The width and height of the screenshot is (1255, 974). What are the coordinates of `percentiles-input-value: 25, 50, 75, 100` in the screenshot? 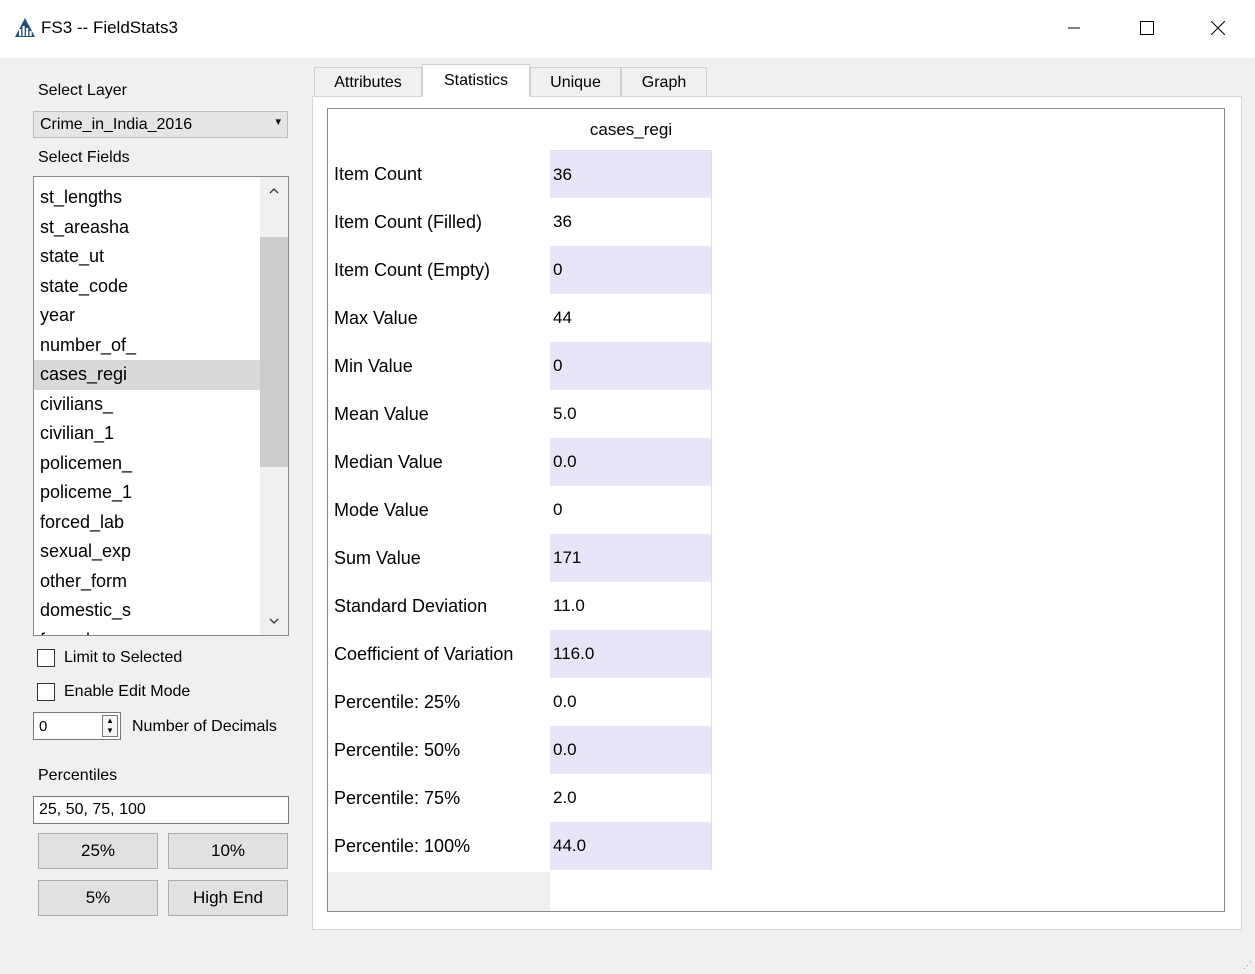 It's located at (92, 809).